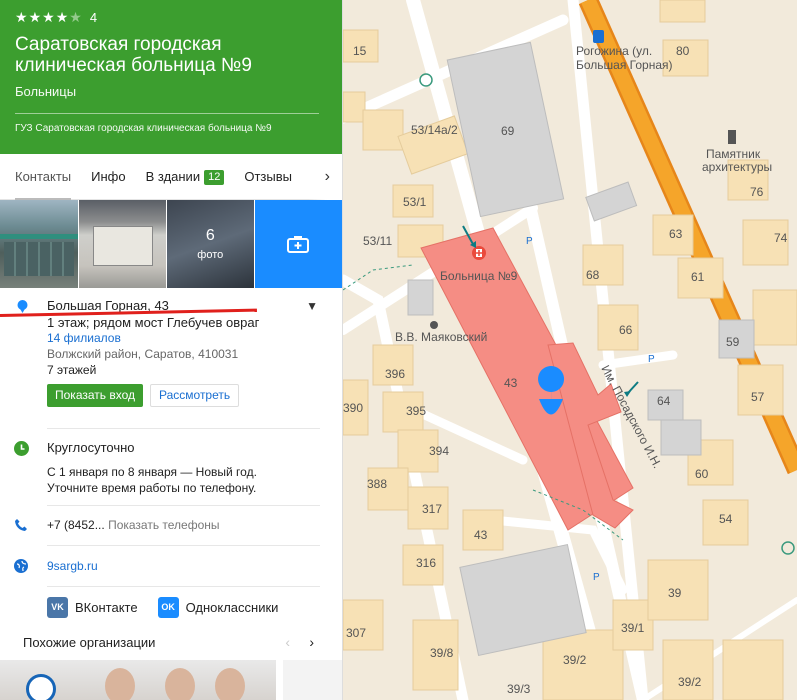 The width and height of the screenshot is (797, 700). What do you see at coordinates (184, 338) in the screenshot?
I see `branches-link: 14 филиалов` at bounding box center [184, 338].